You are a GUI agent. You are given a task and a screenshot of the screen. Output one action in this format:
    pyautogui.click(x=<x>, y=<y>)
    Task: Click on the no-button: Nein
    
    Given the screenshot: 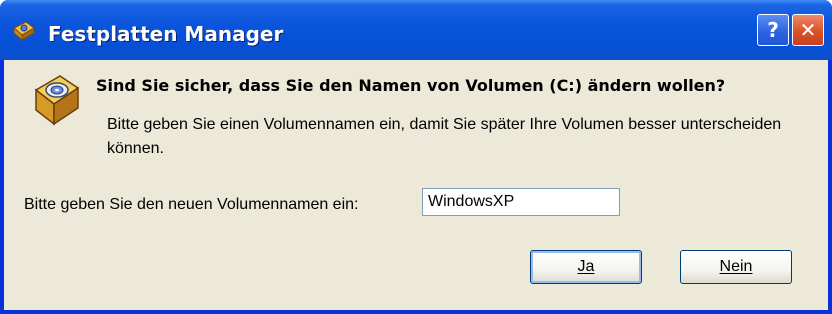 What is the action you would take?
    pyautogui.click(x=736, y=267)
    